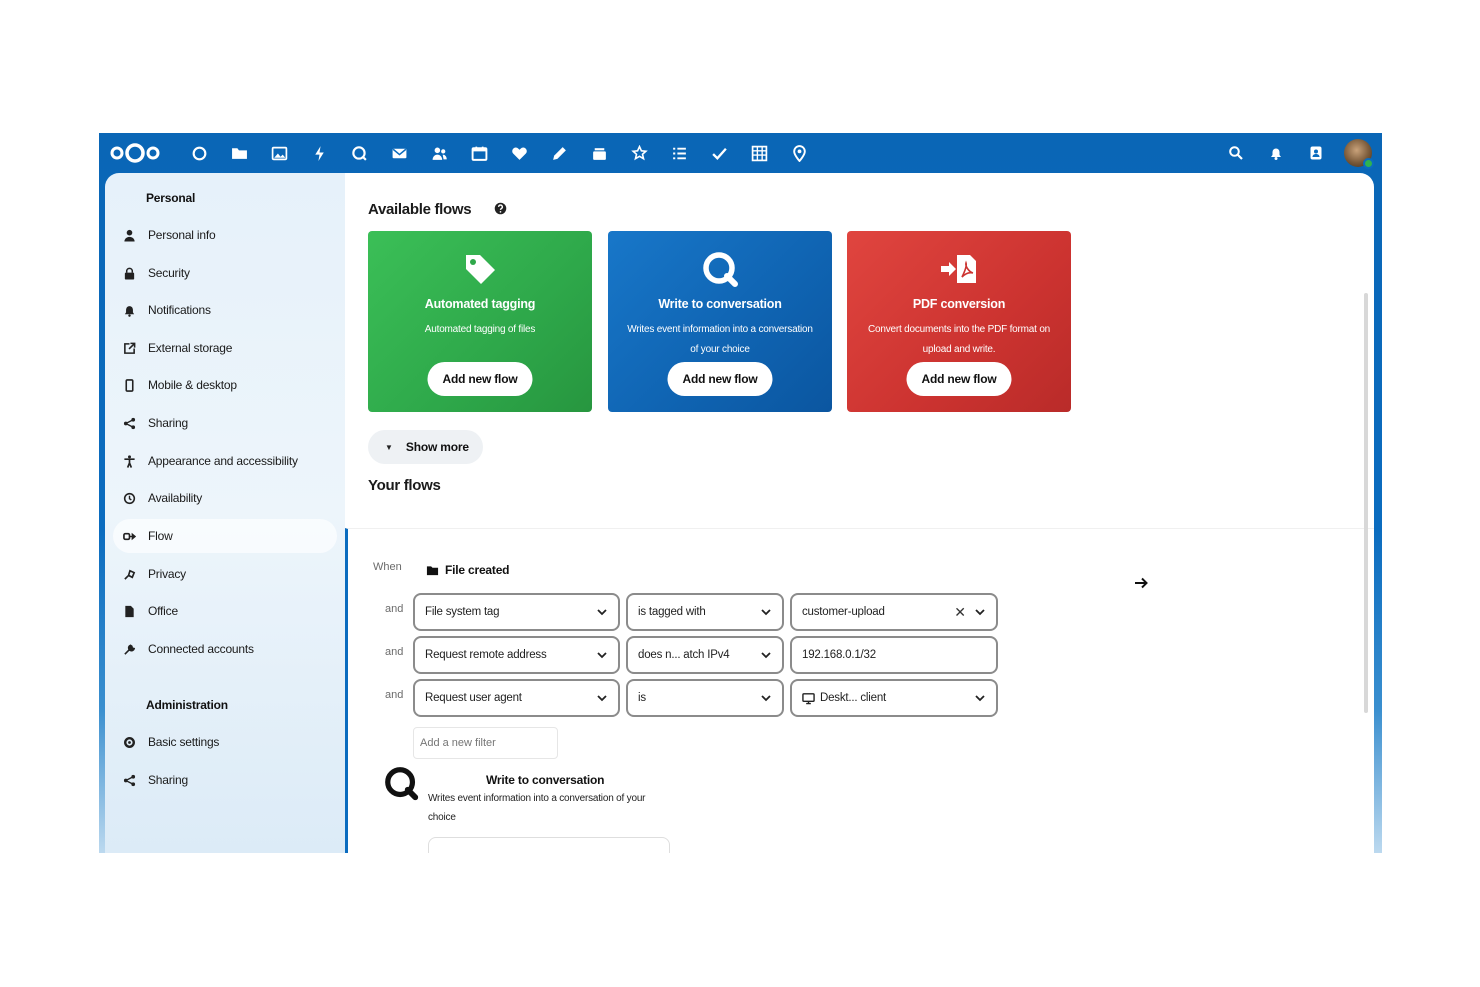  Describe the element at coordinates (479, 153) in the screenshot. I see `calendar-app-icon` at that location.